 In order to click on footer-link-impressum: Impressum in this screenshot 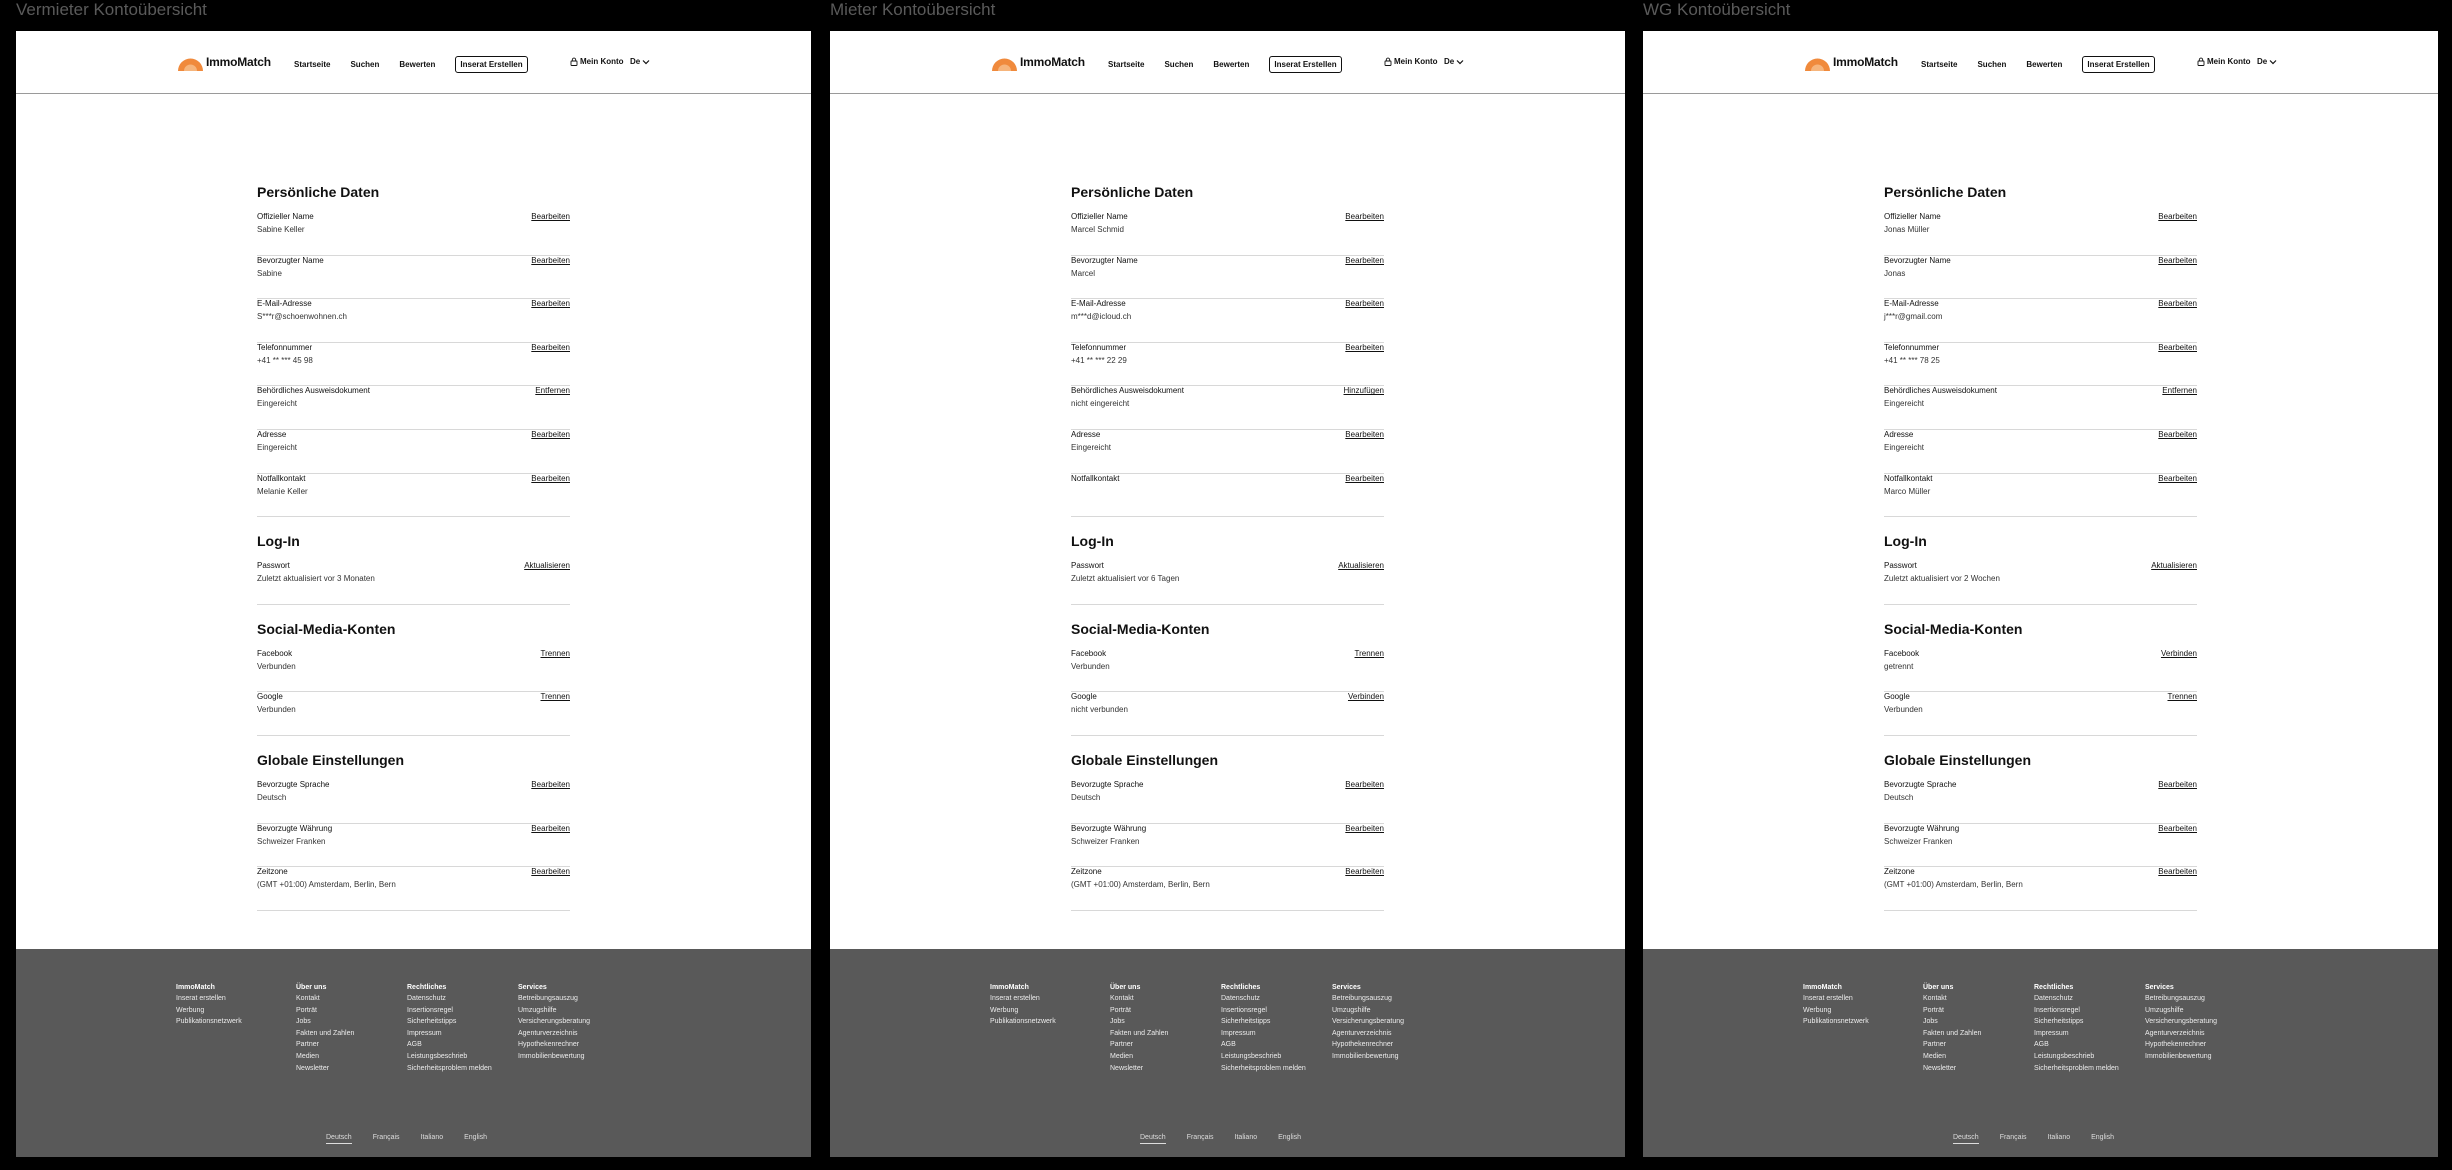, I will do `click(449, 1034)`.